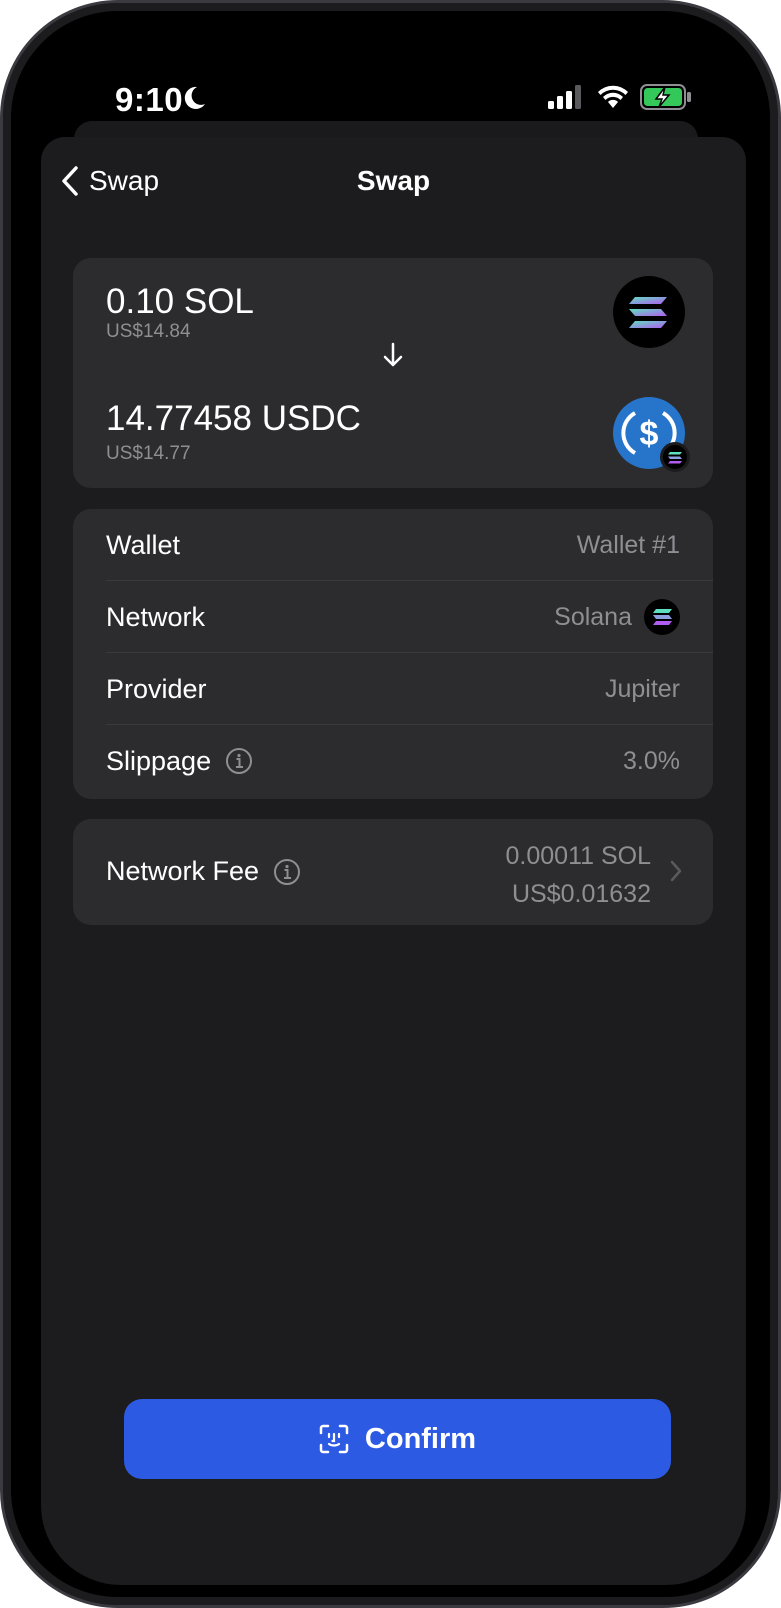 Image resolution: width=781 pixels, height=1608 pixels. Describe the element at coordinates (156, 688) in the screenshot. I see `provider-label: Provider` at that location.